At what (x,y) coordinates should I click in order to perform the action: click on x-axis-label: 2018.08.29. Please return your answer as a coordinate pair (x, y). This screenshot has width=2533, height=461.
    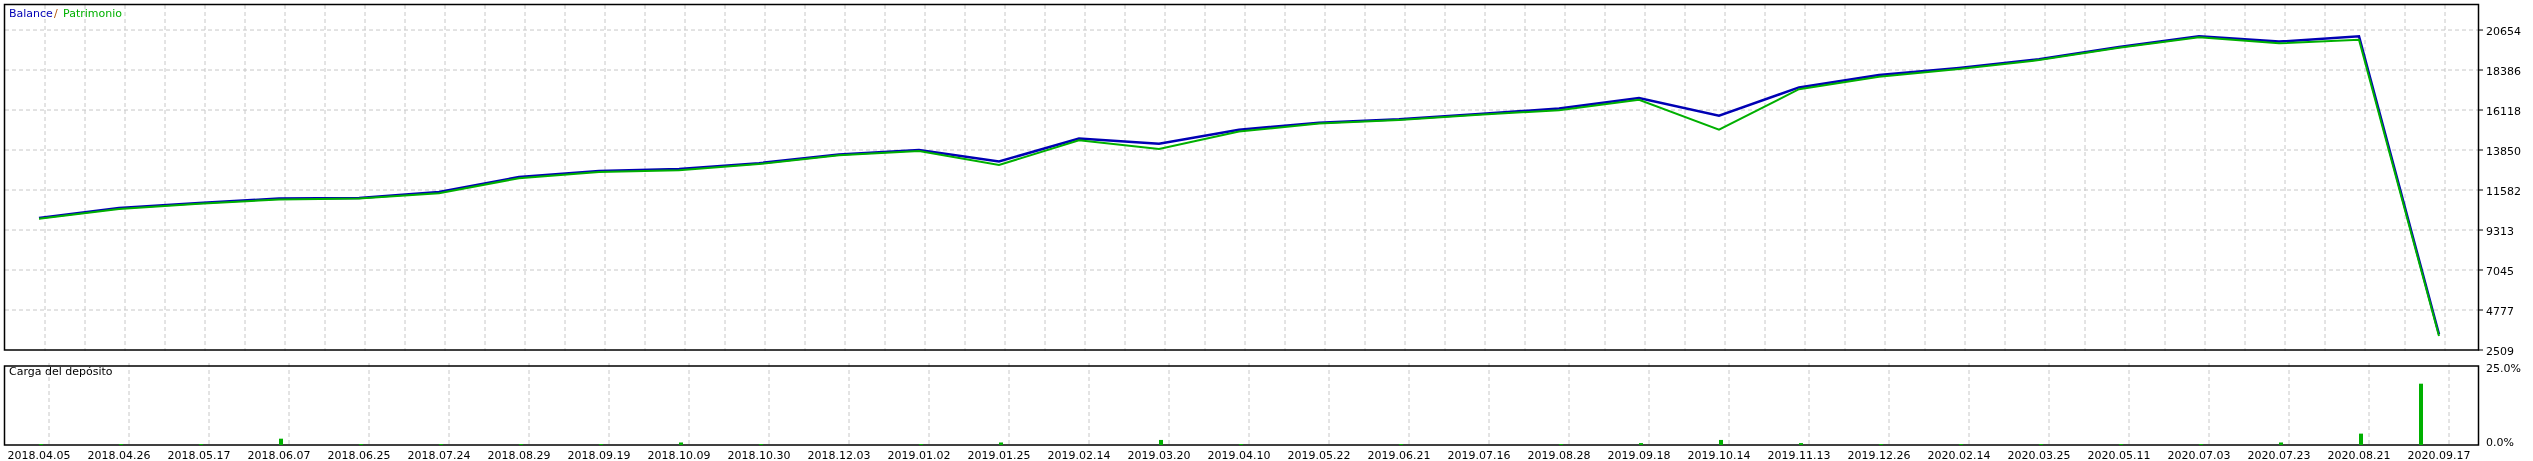
    Looking at the image, I should click on (519, 455).